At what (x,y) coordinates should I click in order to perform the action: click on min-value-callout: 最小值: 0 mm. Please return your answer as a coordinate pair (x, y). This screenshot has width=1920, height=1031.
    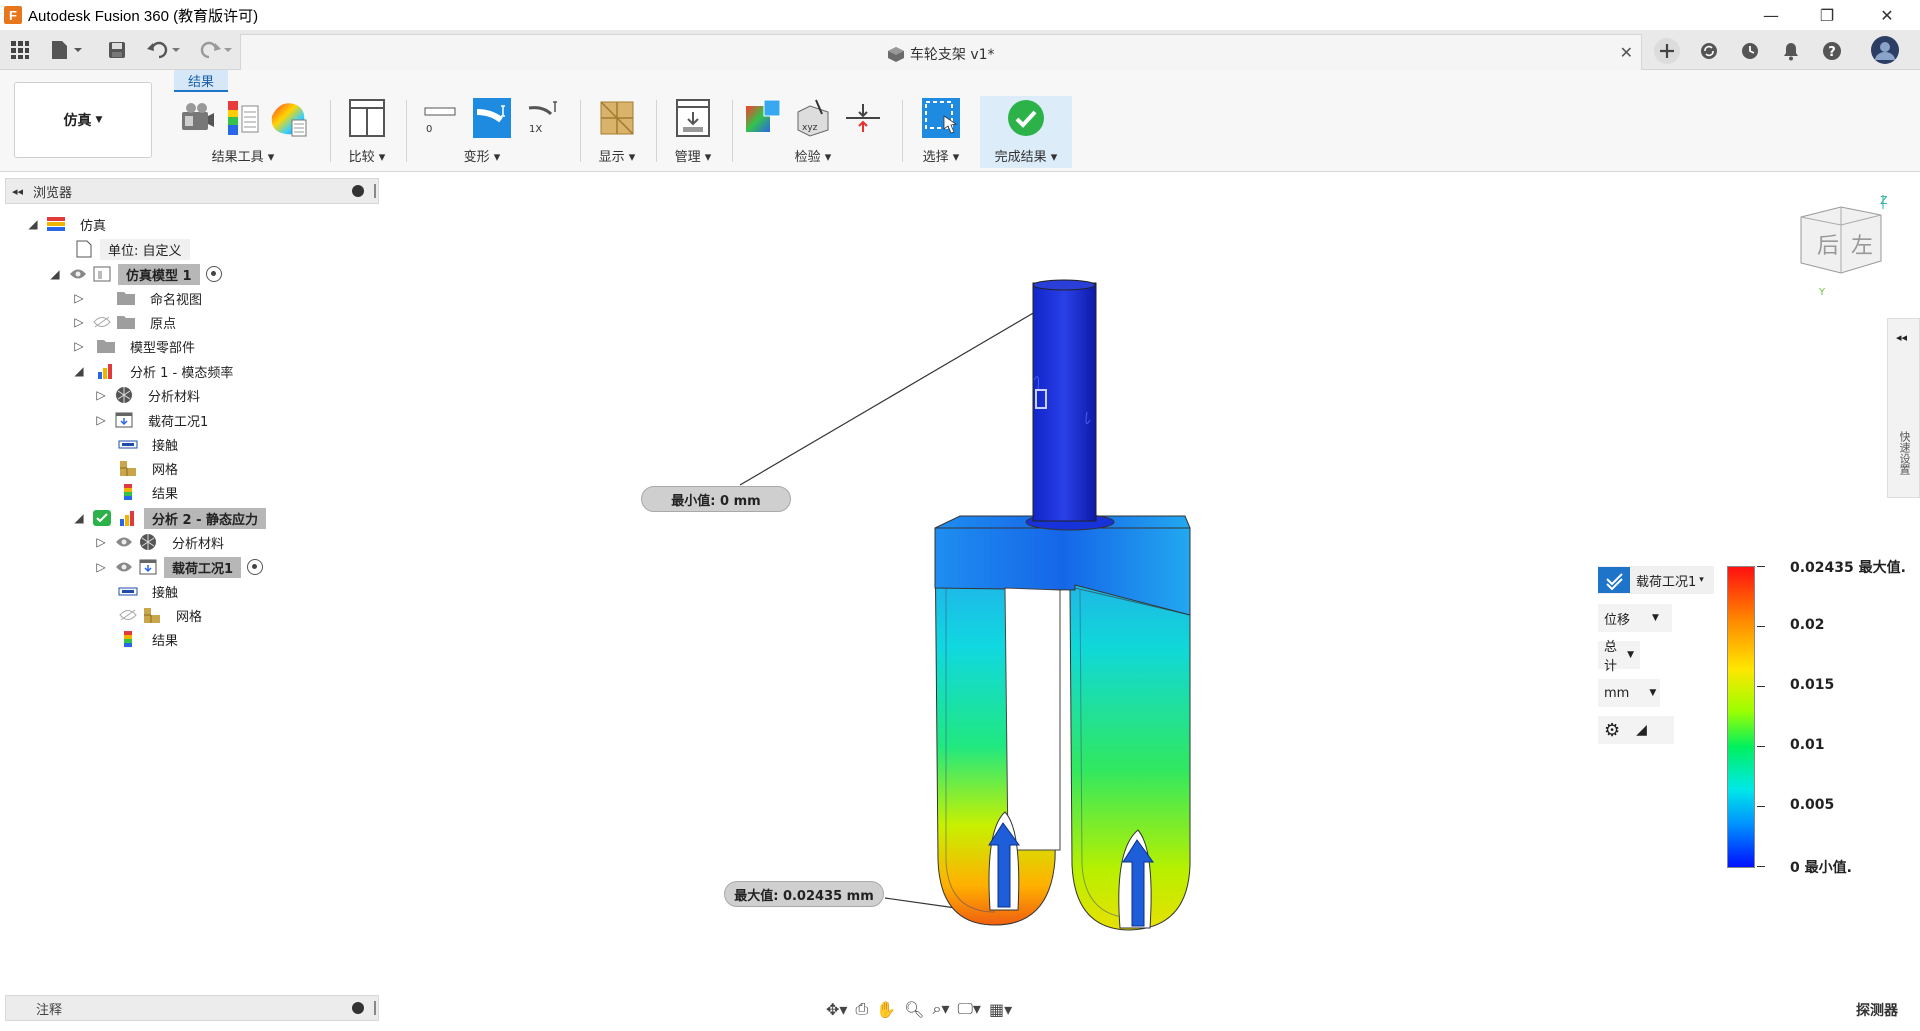
    Looking at the image, I should click on (716, 499).